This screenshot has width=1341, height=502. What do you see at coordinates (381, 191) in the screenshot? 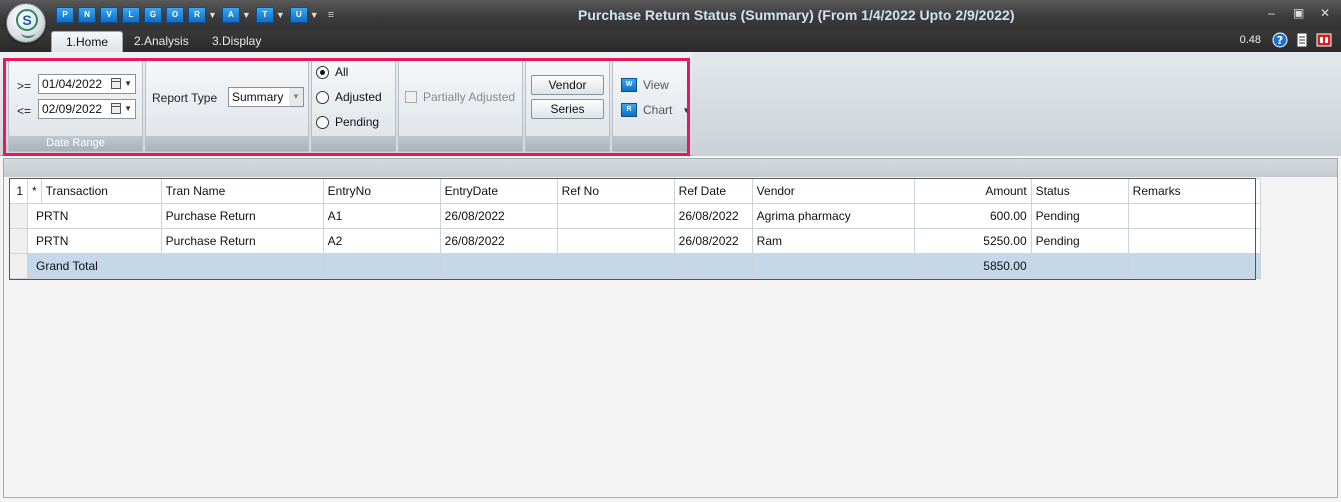
I see `column-header: EntryNo` at bounding box center [381, 191].